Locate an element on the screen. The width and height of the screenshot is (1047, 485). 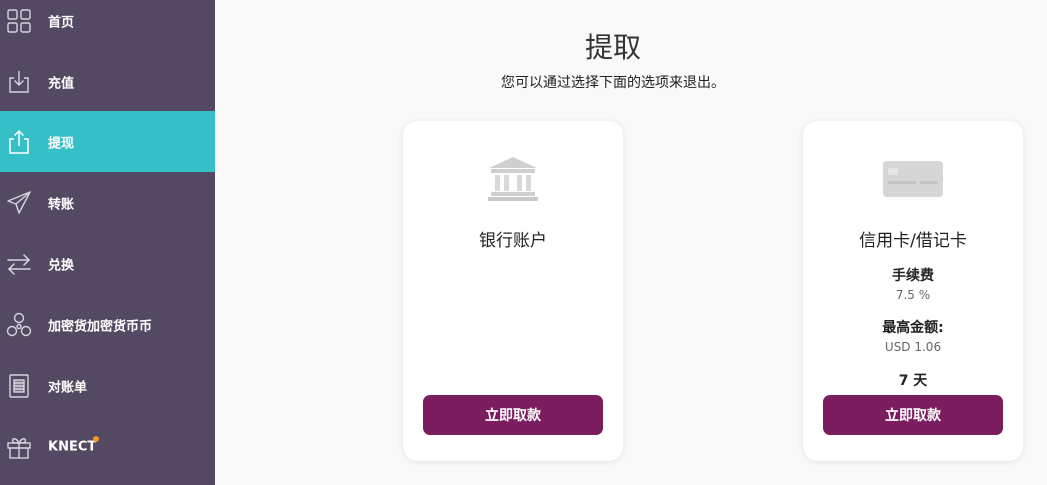
card-withdraw-button: 立即取款 is located at coordinates (913, 415).